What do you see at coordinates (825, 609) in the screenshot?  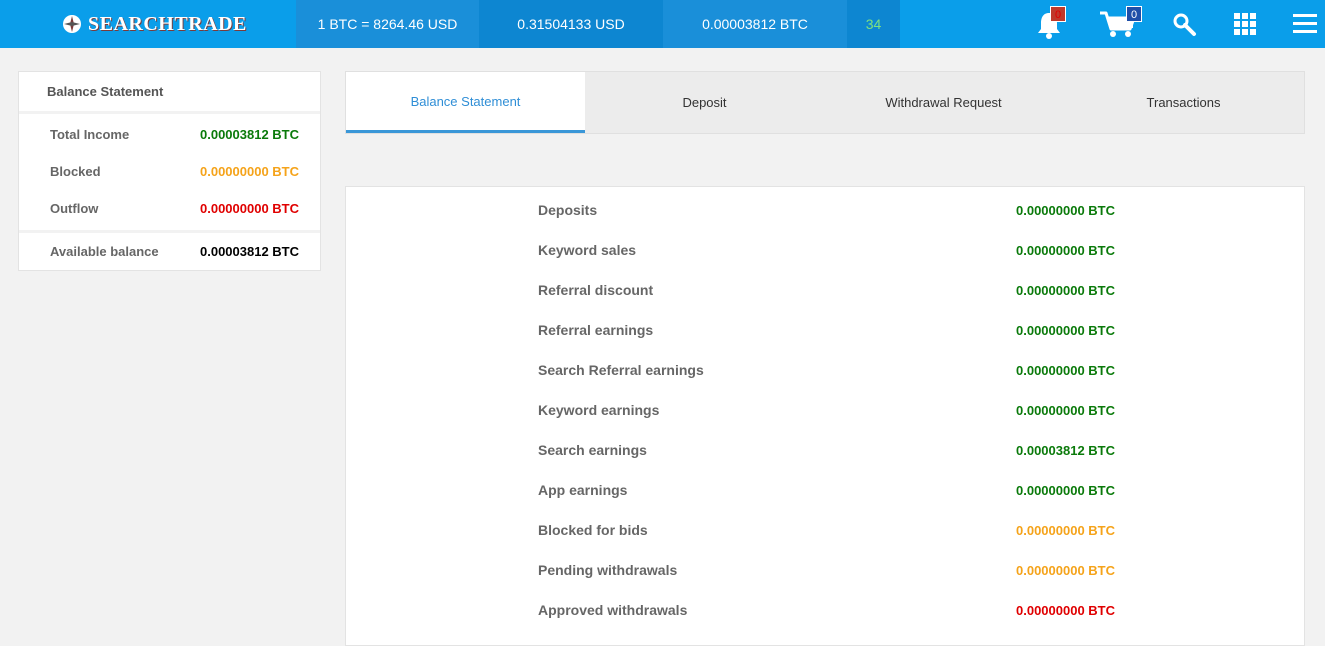 I see `statement-row: Approved withdrawals 0.00000000 BTC` at bounding box center [825, 609].